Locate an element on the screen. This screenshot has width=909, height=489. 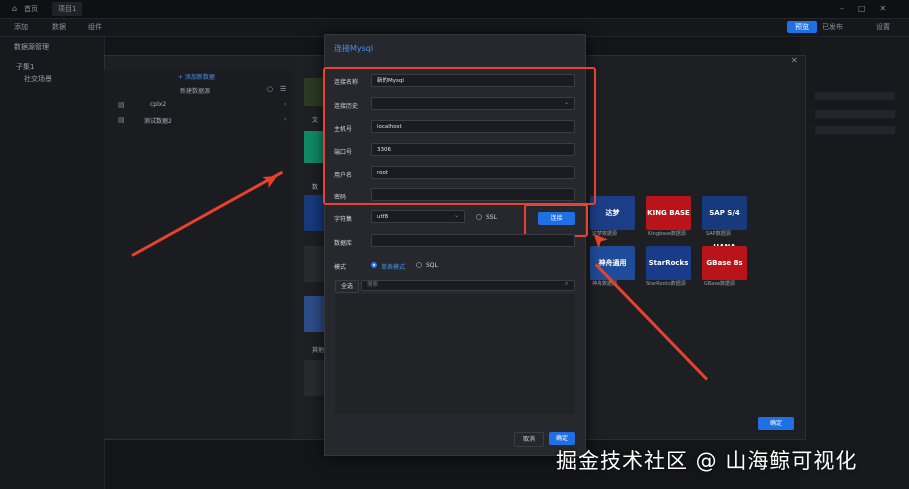
search-icon: ⌕ is located at coordinates (567, 283).